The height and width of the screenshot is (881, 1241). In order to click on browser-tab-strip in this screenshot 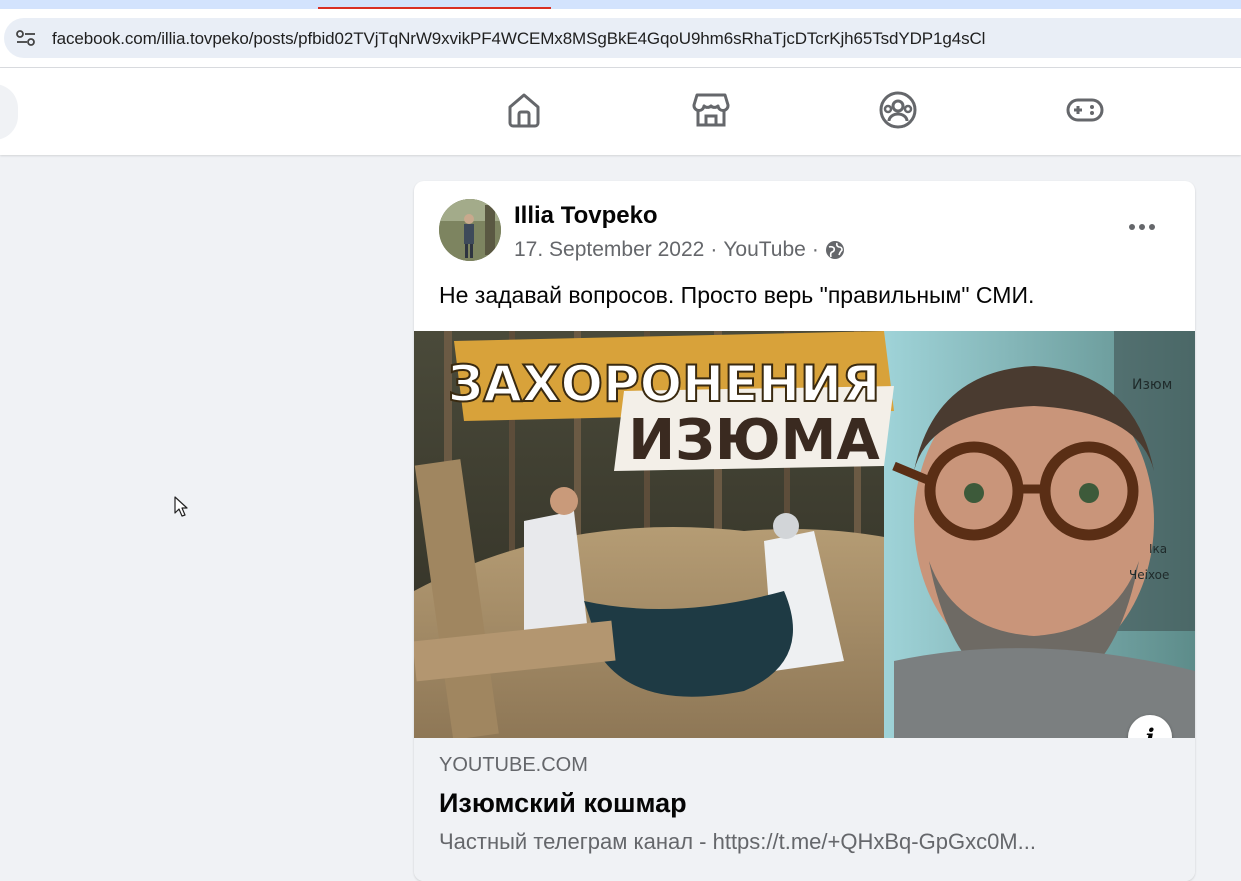, I will do `click(620, 4)`.